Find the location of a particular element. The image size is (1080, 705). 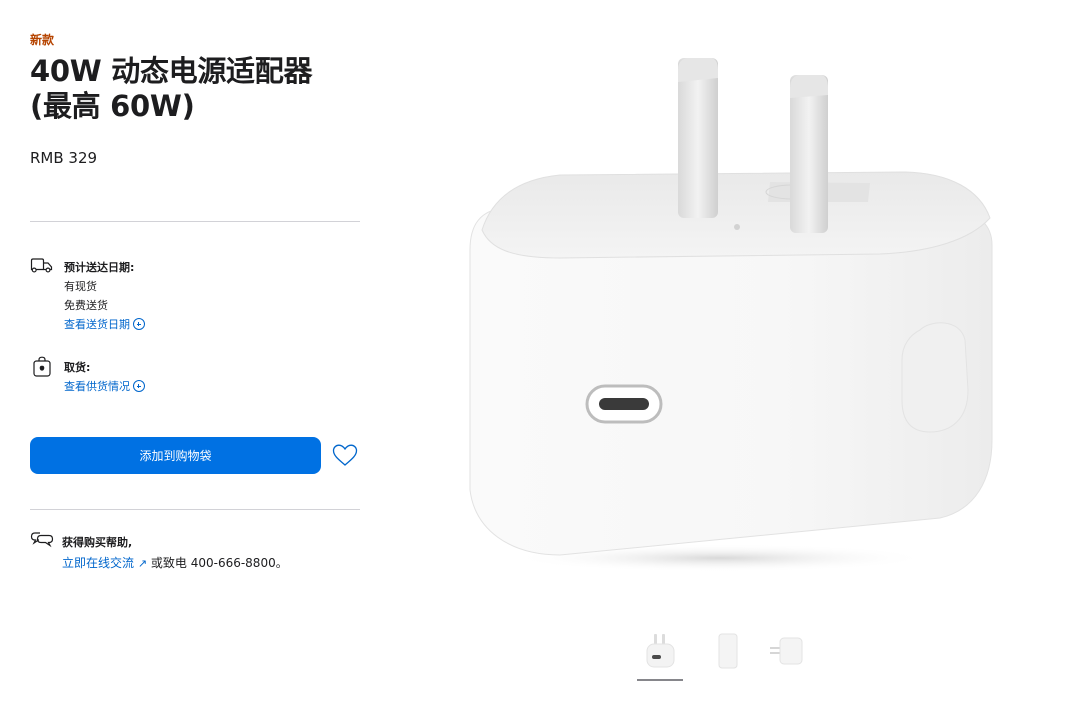

product-title-line1: 40W 动态电源适配器 is located at coordinates (171, 71).